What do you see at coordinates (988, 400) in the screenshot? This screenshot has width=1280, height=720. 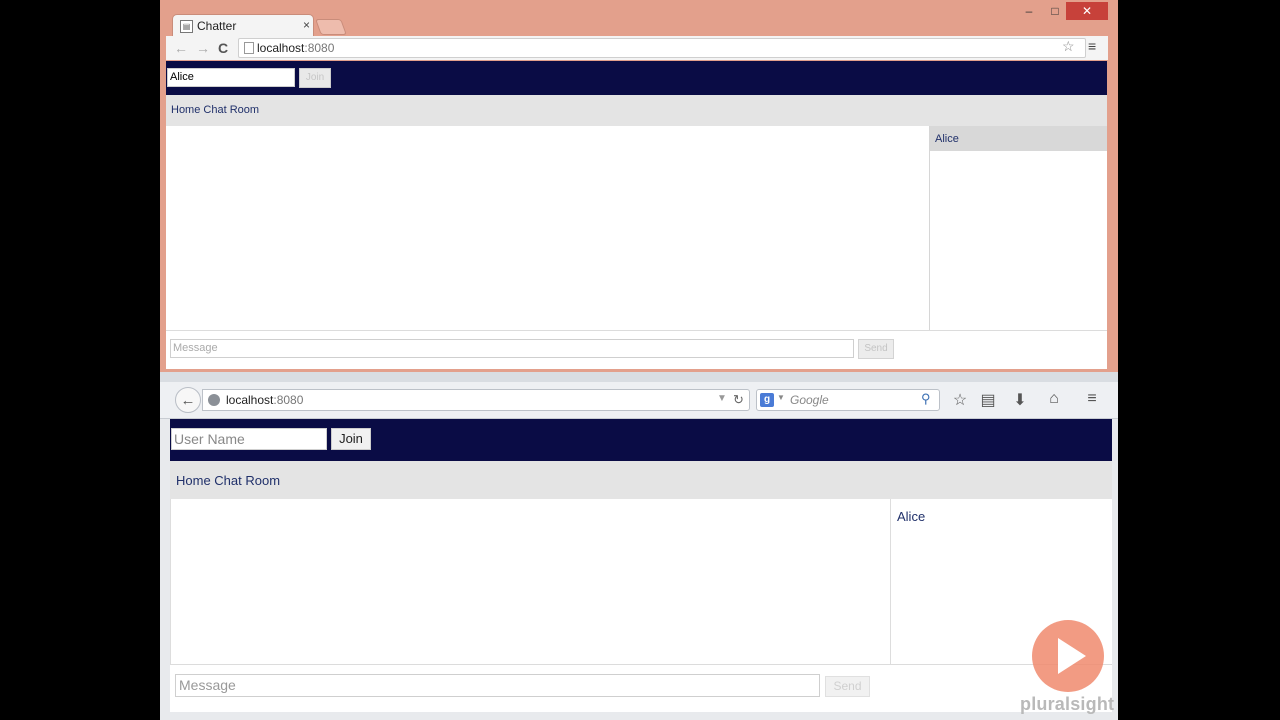 I see `reading-list-icon: ▤` at bounding box center [988, 400].